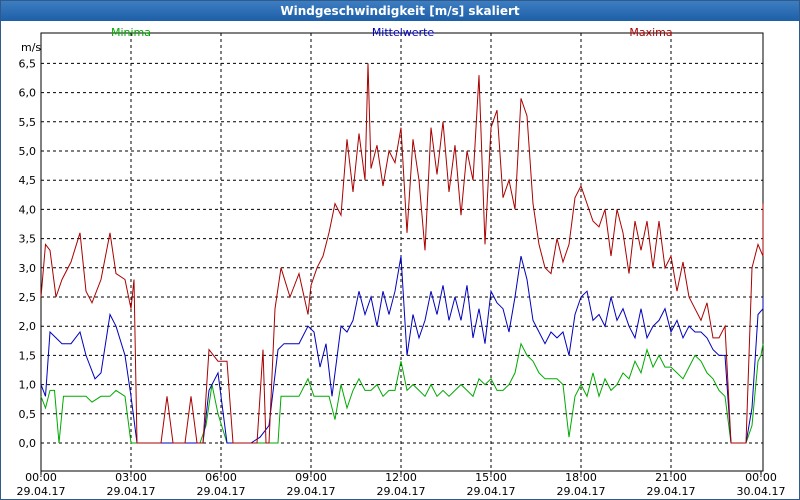 The image size is (800, 500). Describe the element at coordinates (28, 151) in the screenshot. I see `y-tick-label: 5,0` at that location.